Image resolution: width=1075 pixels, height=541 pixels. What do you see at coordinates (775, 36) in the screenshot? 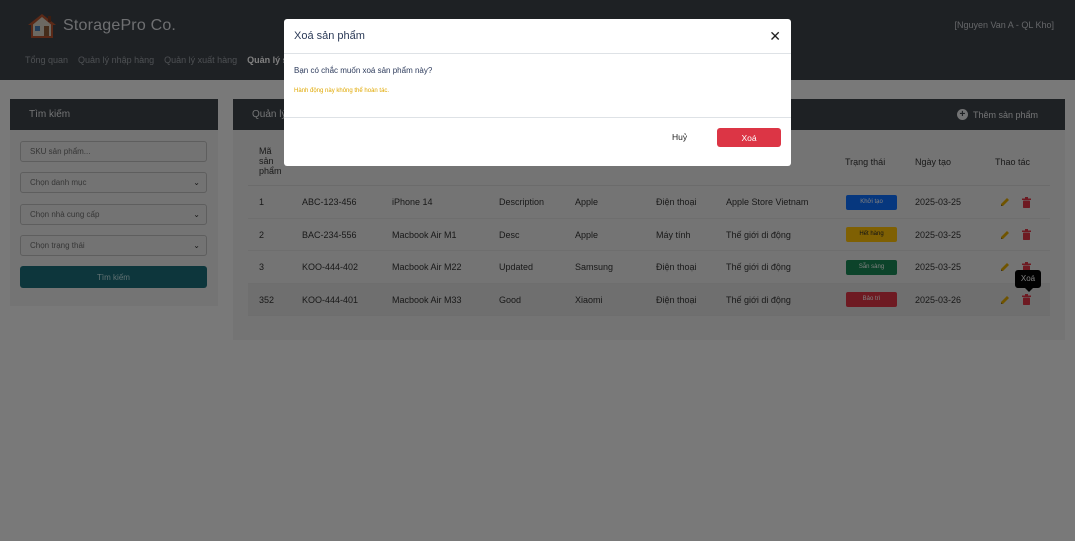
I see `close-icon: ✕` at bounding box center [775, 36].